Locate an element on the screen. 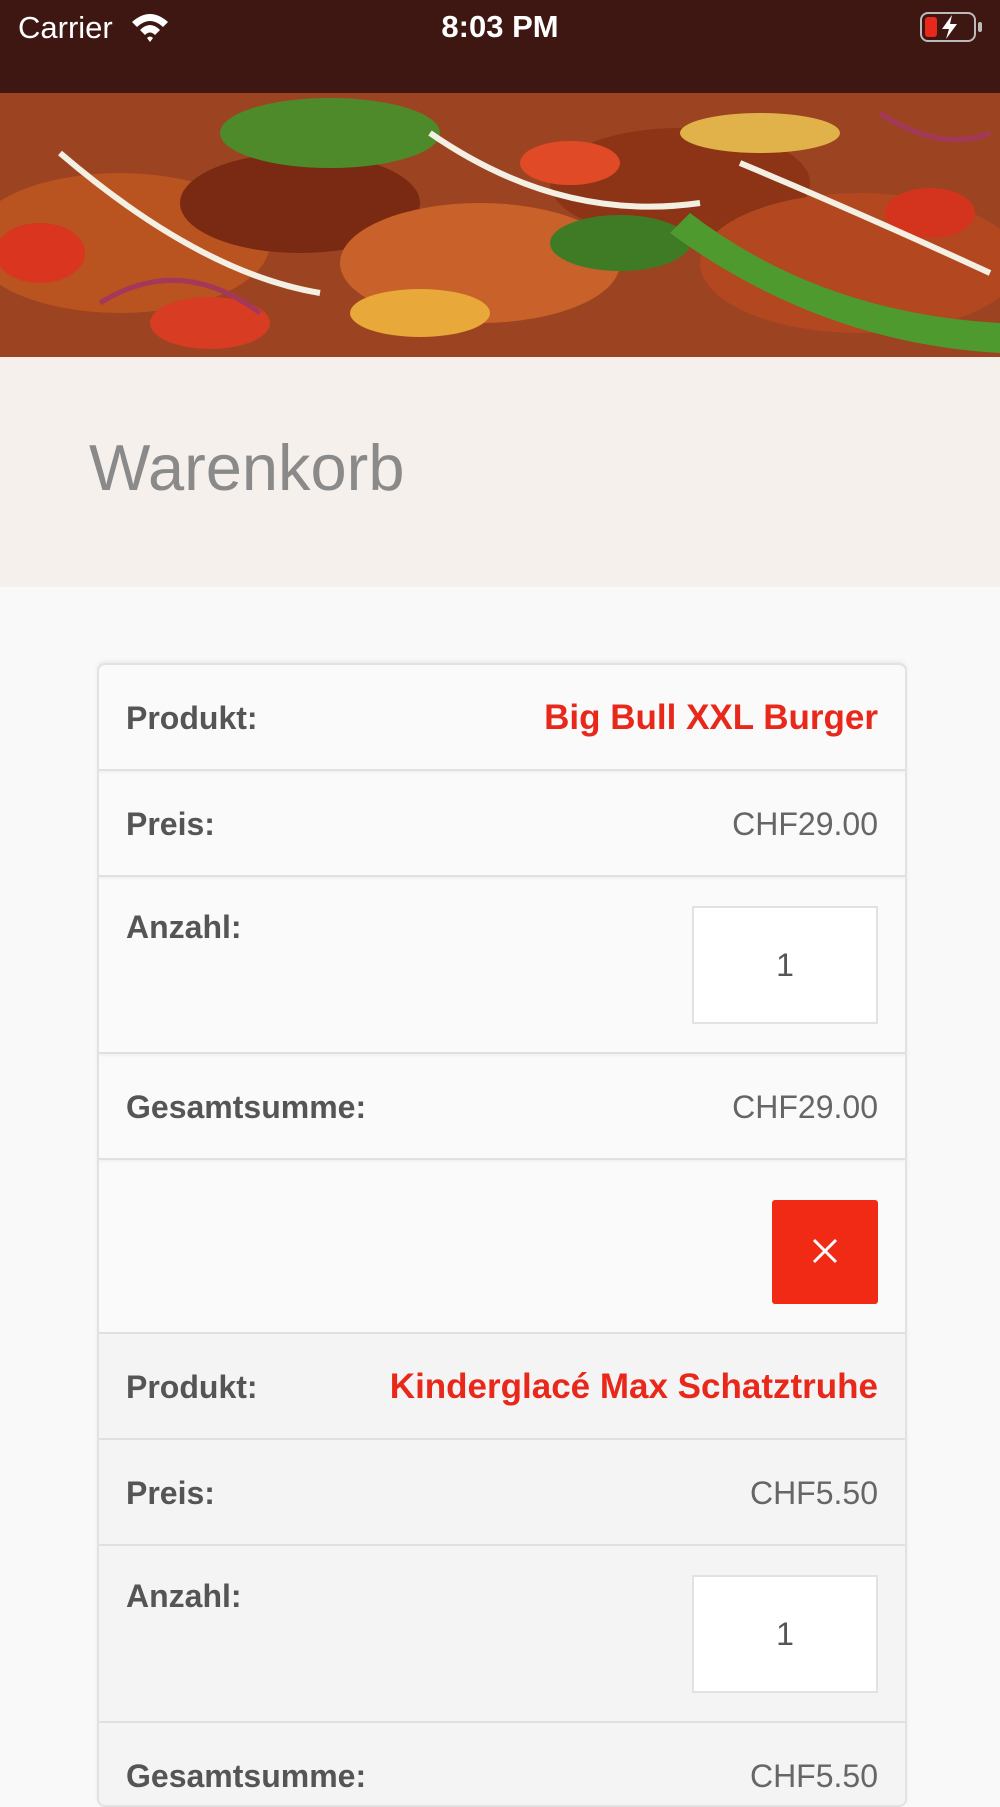  price-row: Preis: CHF5.50 is located at coordinates (502, 1493).